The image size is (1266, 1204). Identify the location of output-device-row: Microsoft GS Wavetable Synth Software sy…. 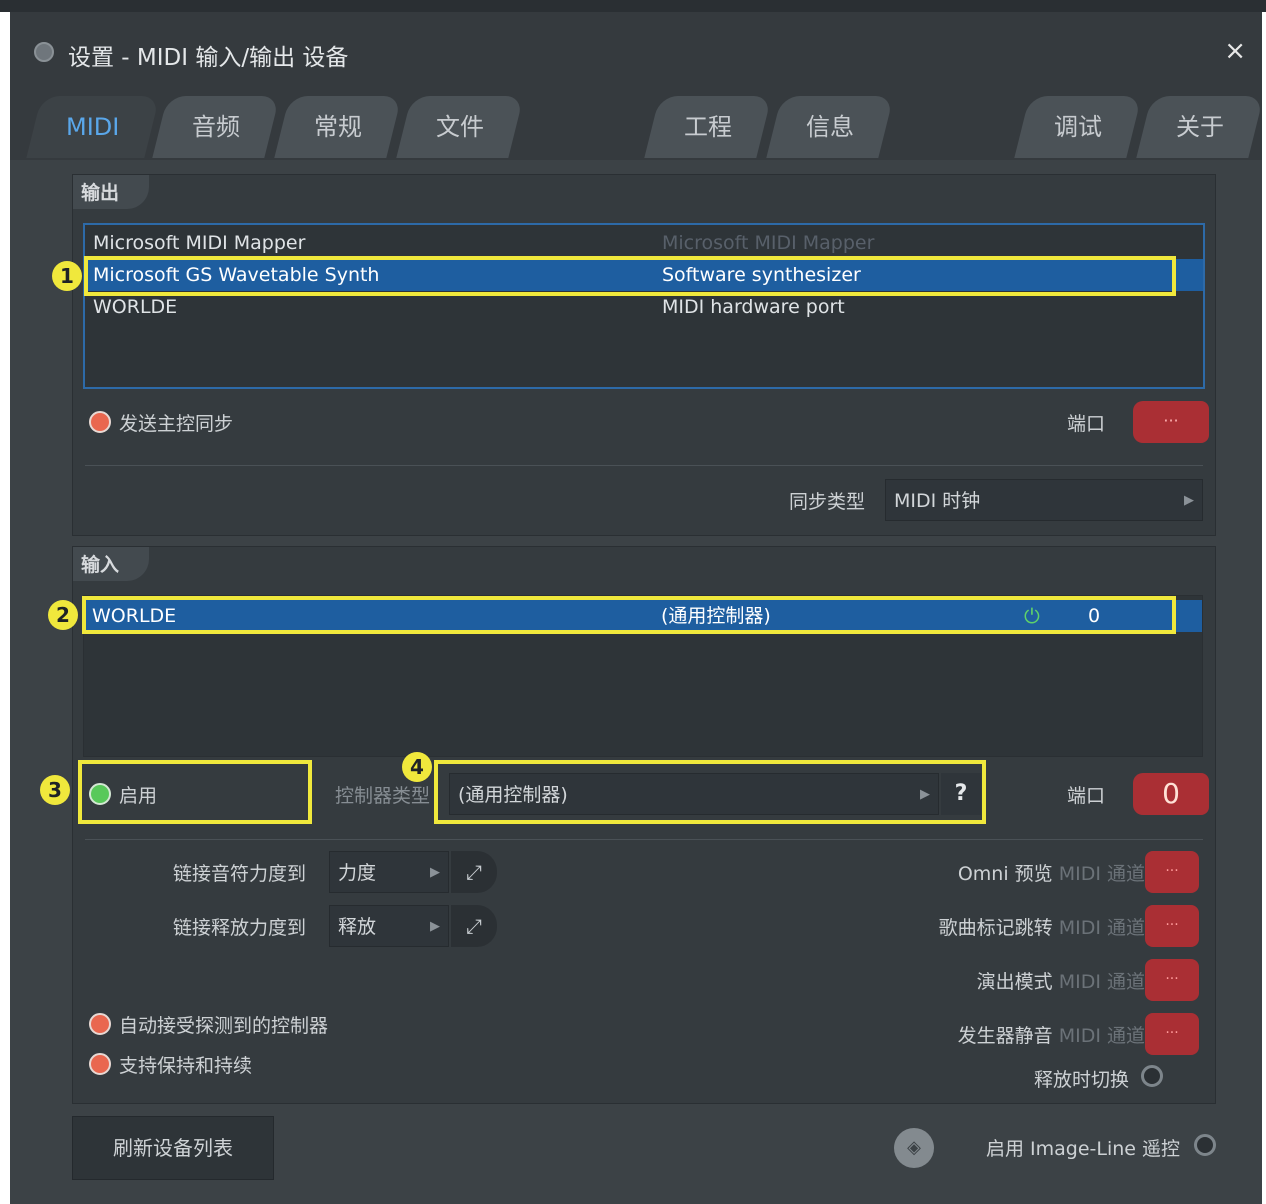
(644, 275).